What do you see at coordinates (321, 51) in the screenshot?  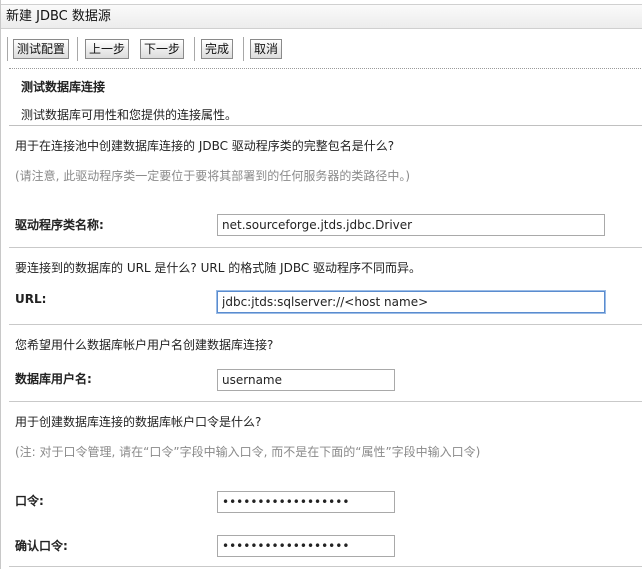 I see `wizard-toolbar: 测试配置 上一步 下一步 完成 取消` at bounding box center [321, 51].